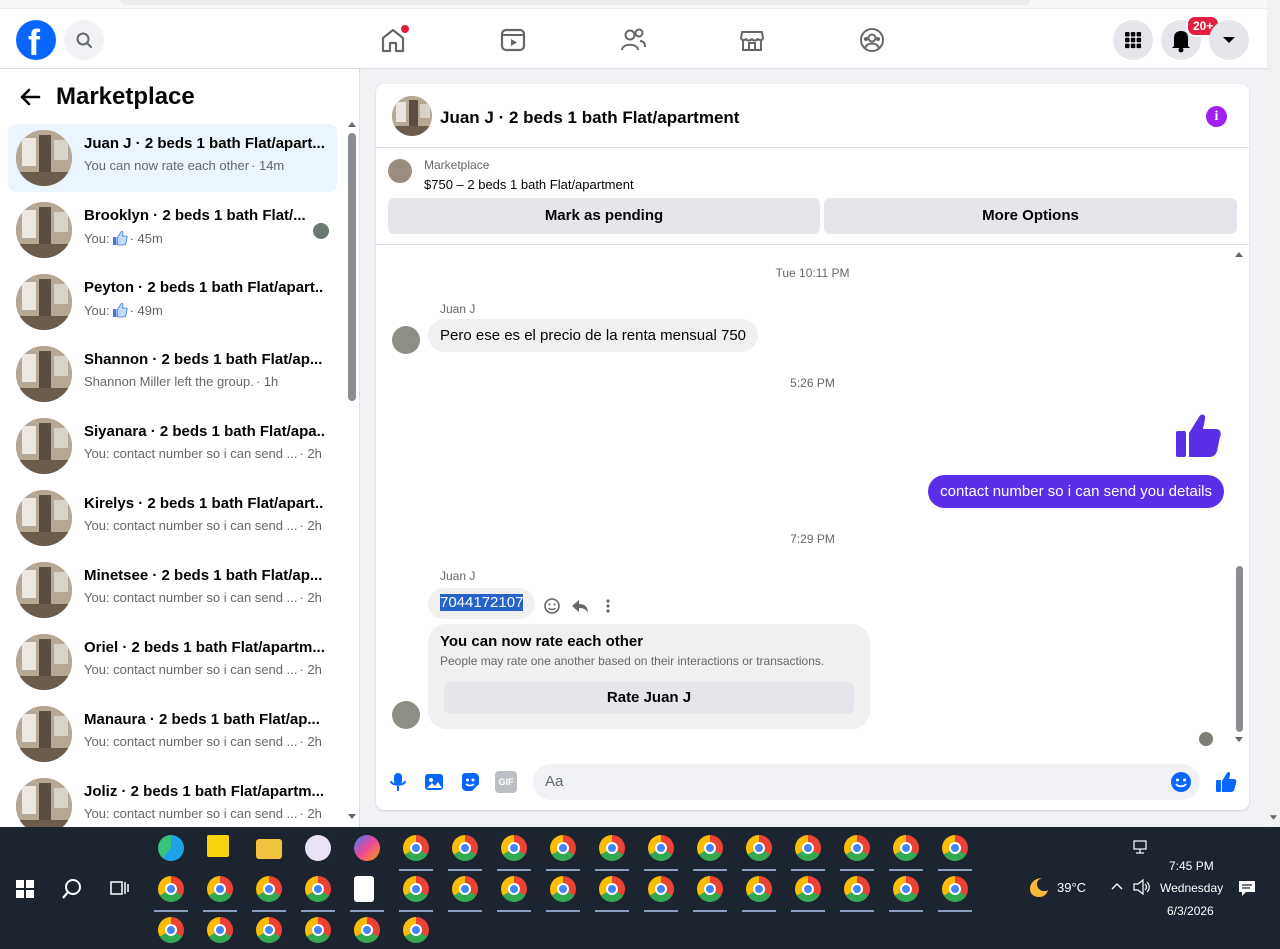 This screenshot has width=1280, height=949. I want to click on listing-title: $750 – 2 beds 1 bath Flat/apartment, so click(529, 184).